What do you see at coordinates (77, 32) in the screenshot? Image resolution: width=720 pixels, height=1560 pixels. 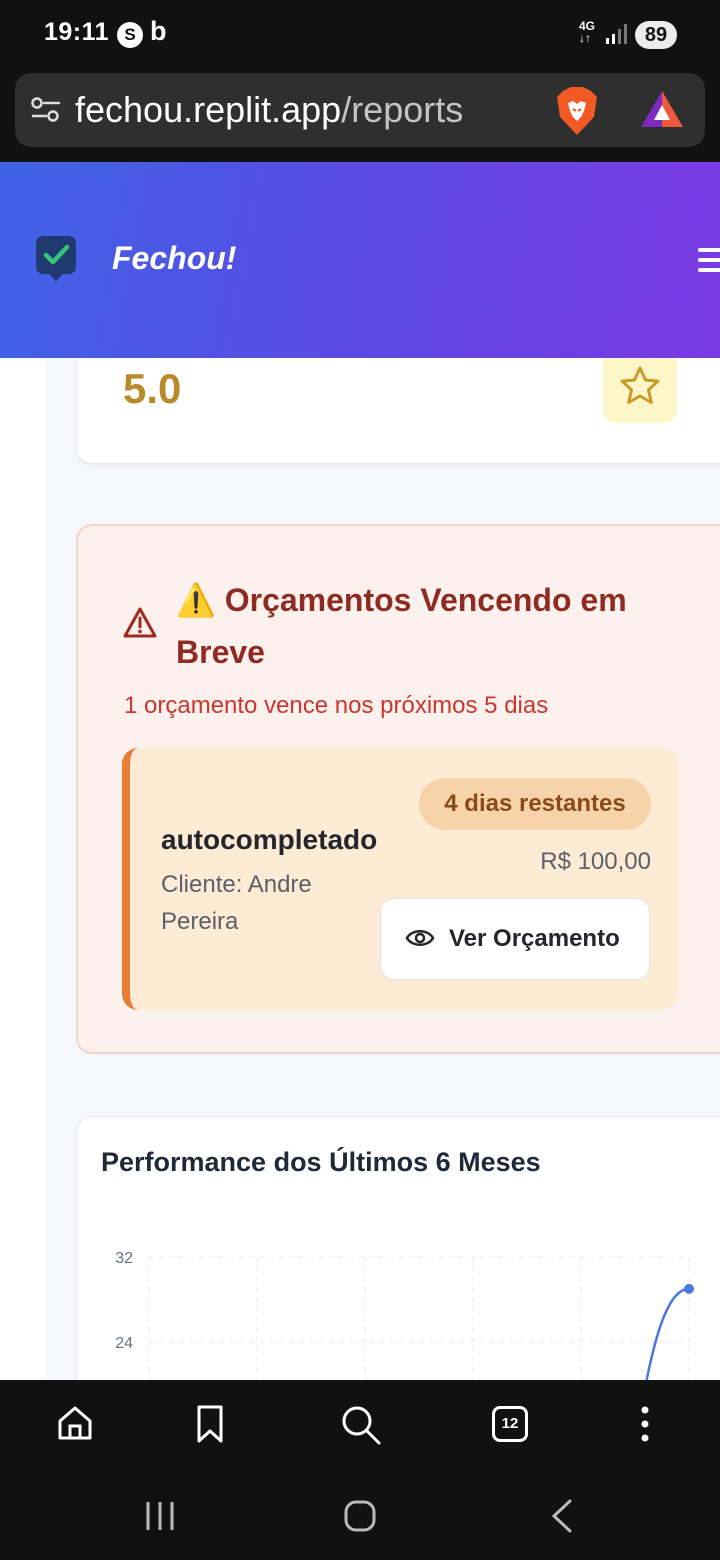 I see `clock: 19:11` at bounding box center [77, 32].